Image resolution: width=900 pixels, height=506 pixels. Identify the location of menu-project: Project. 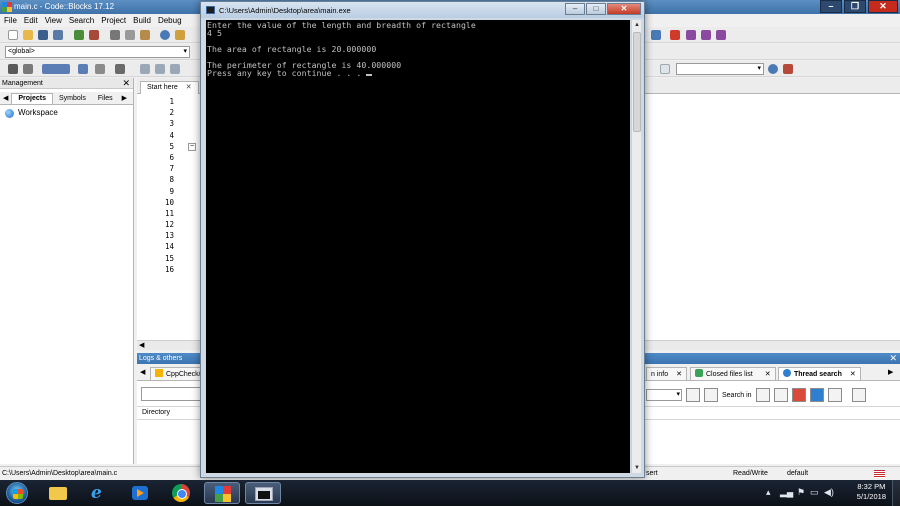
(113, 20).